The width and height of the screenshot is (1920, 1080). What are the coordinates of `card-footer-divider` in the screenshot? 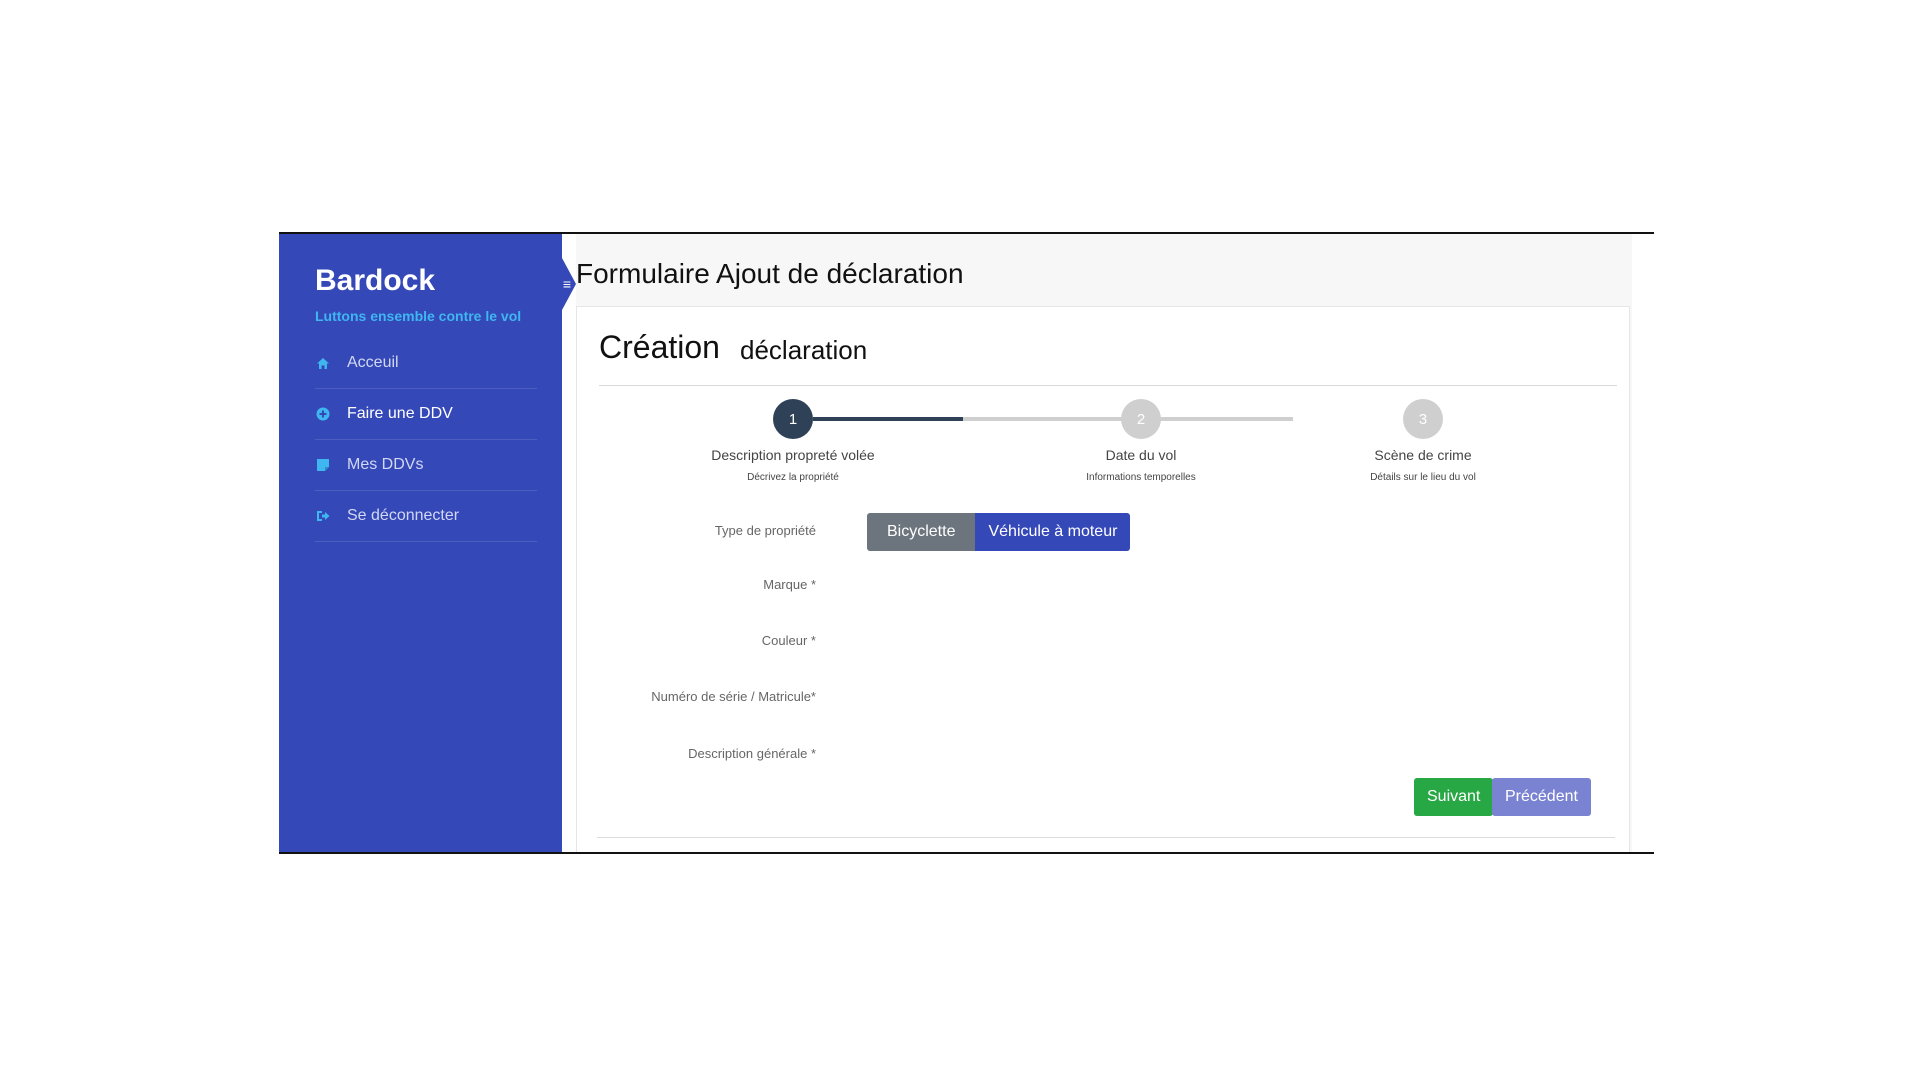 It's located at (1106, 837).